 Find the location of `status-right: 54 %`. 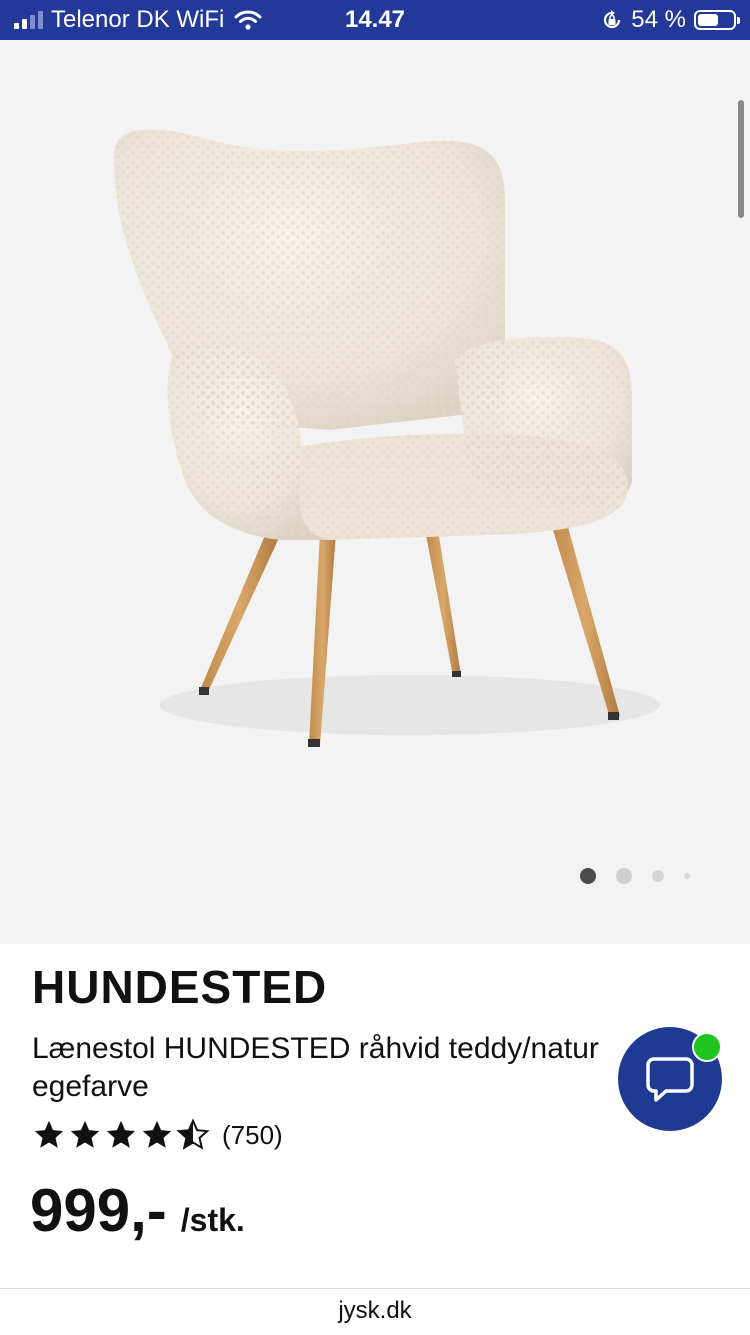

status-right: 54 % is located at coordinates (670, 20).